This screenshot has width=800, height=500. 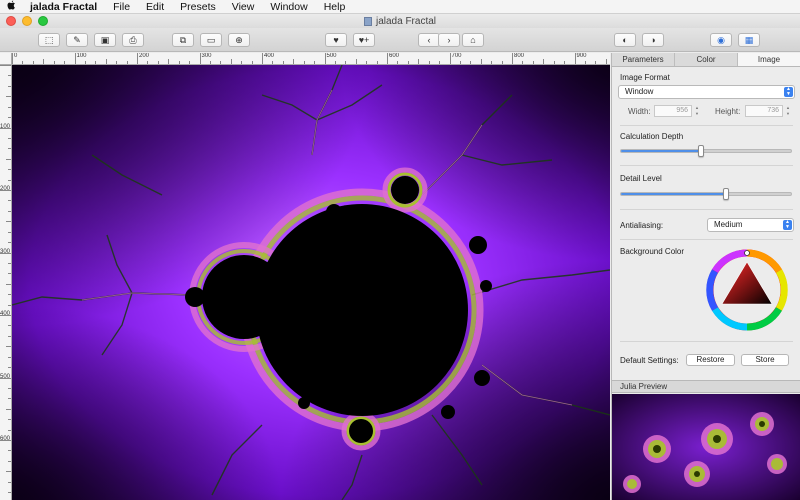 What do you see at coordinates (43, 21) in the screenshot?
I see `maximize-button` at bounding box center [43, 21].